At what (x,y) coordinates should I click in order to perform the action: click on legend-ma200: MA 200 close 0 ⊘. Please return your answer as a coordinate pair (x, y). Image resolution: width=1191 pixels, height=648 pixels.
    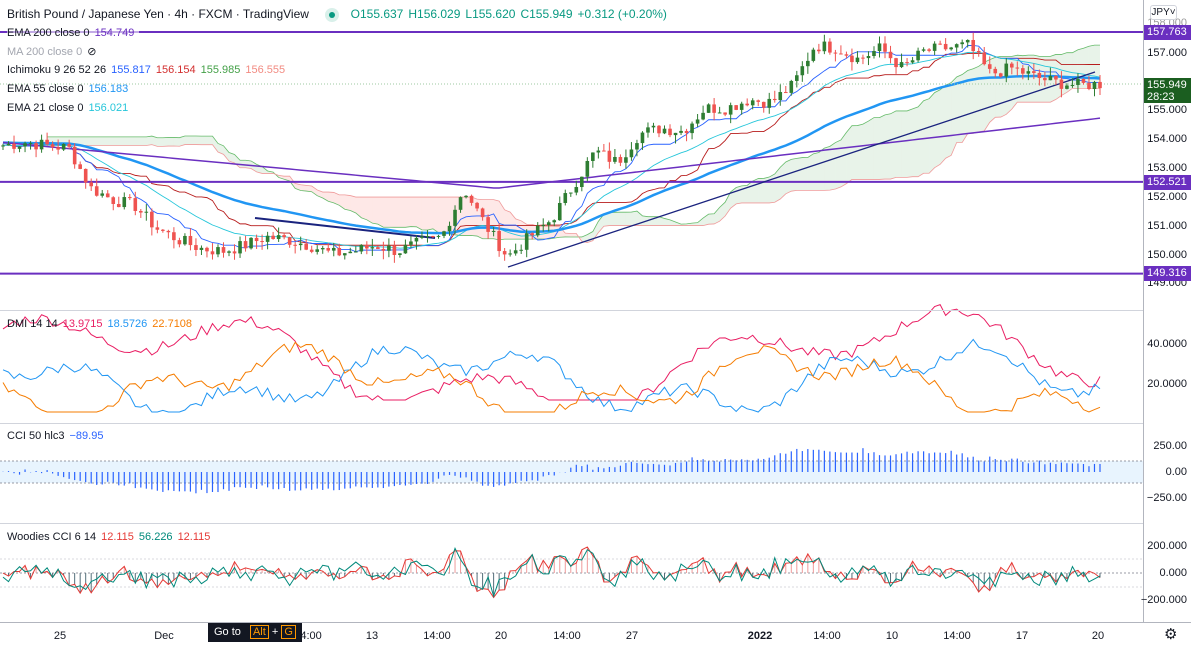
    Looking at the image, I should click on (54, 51).